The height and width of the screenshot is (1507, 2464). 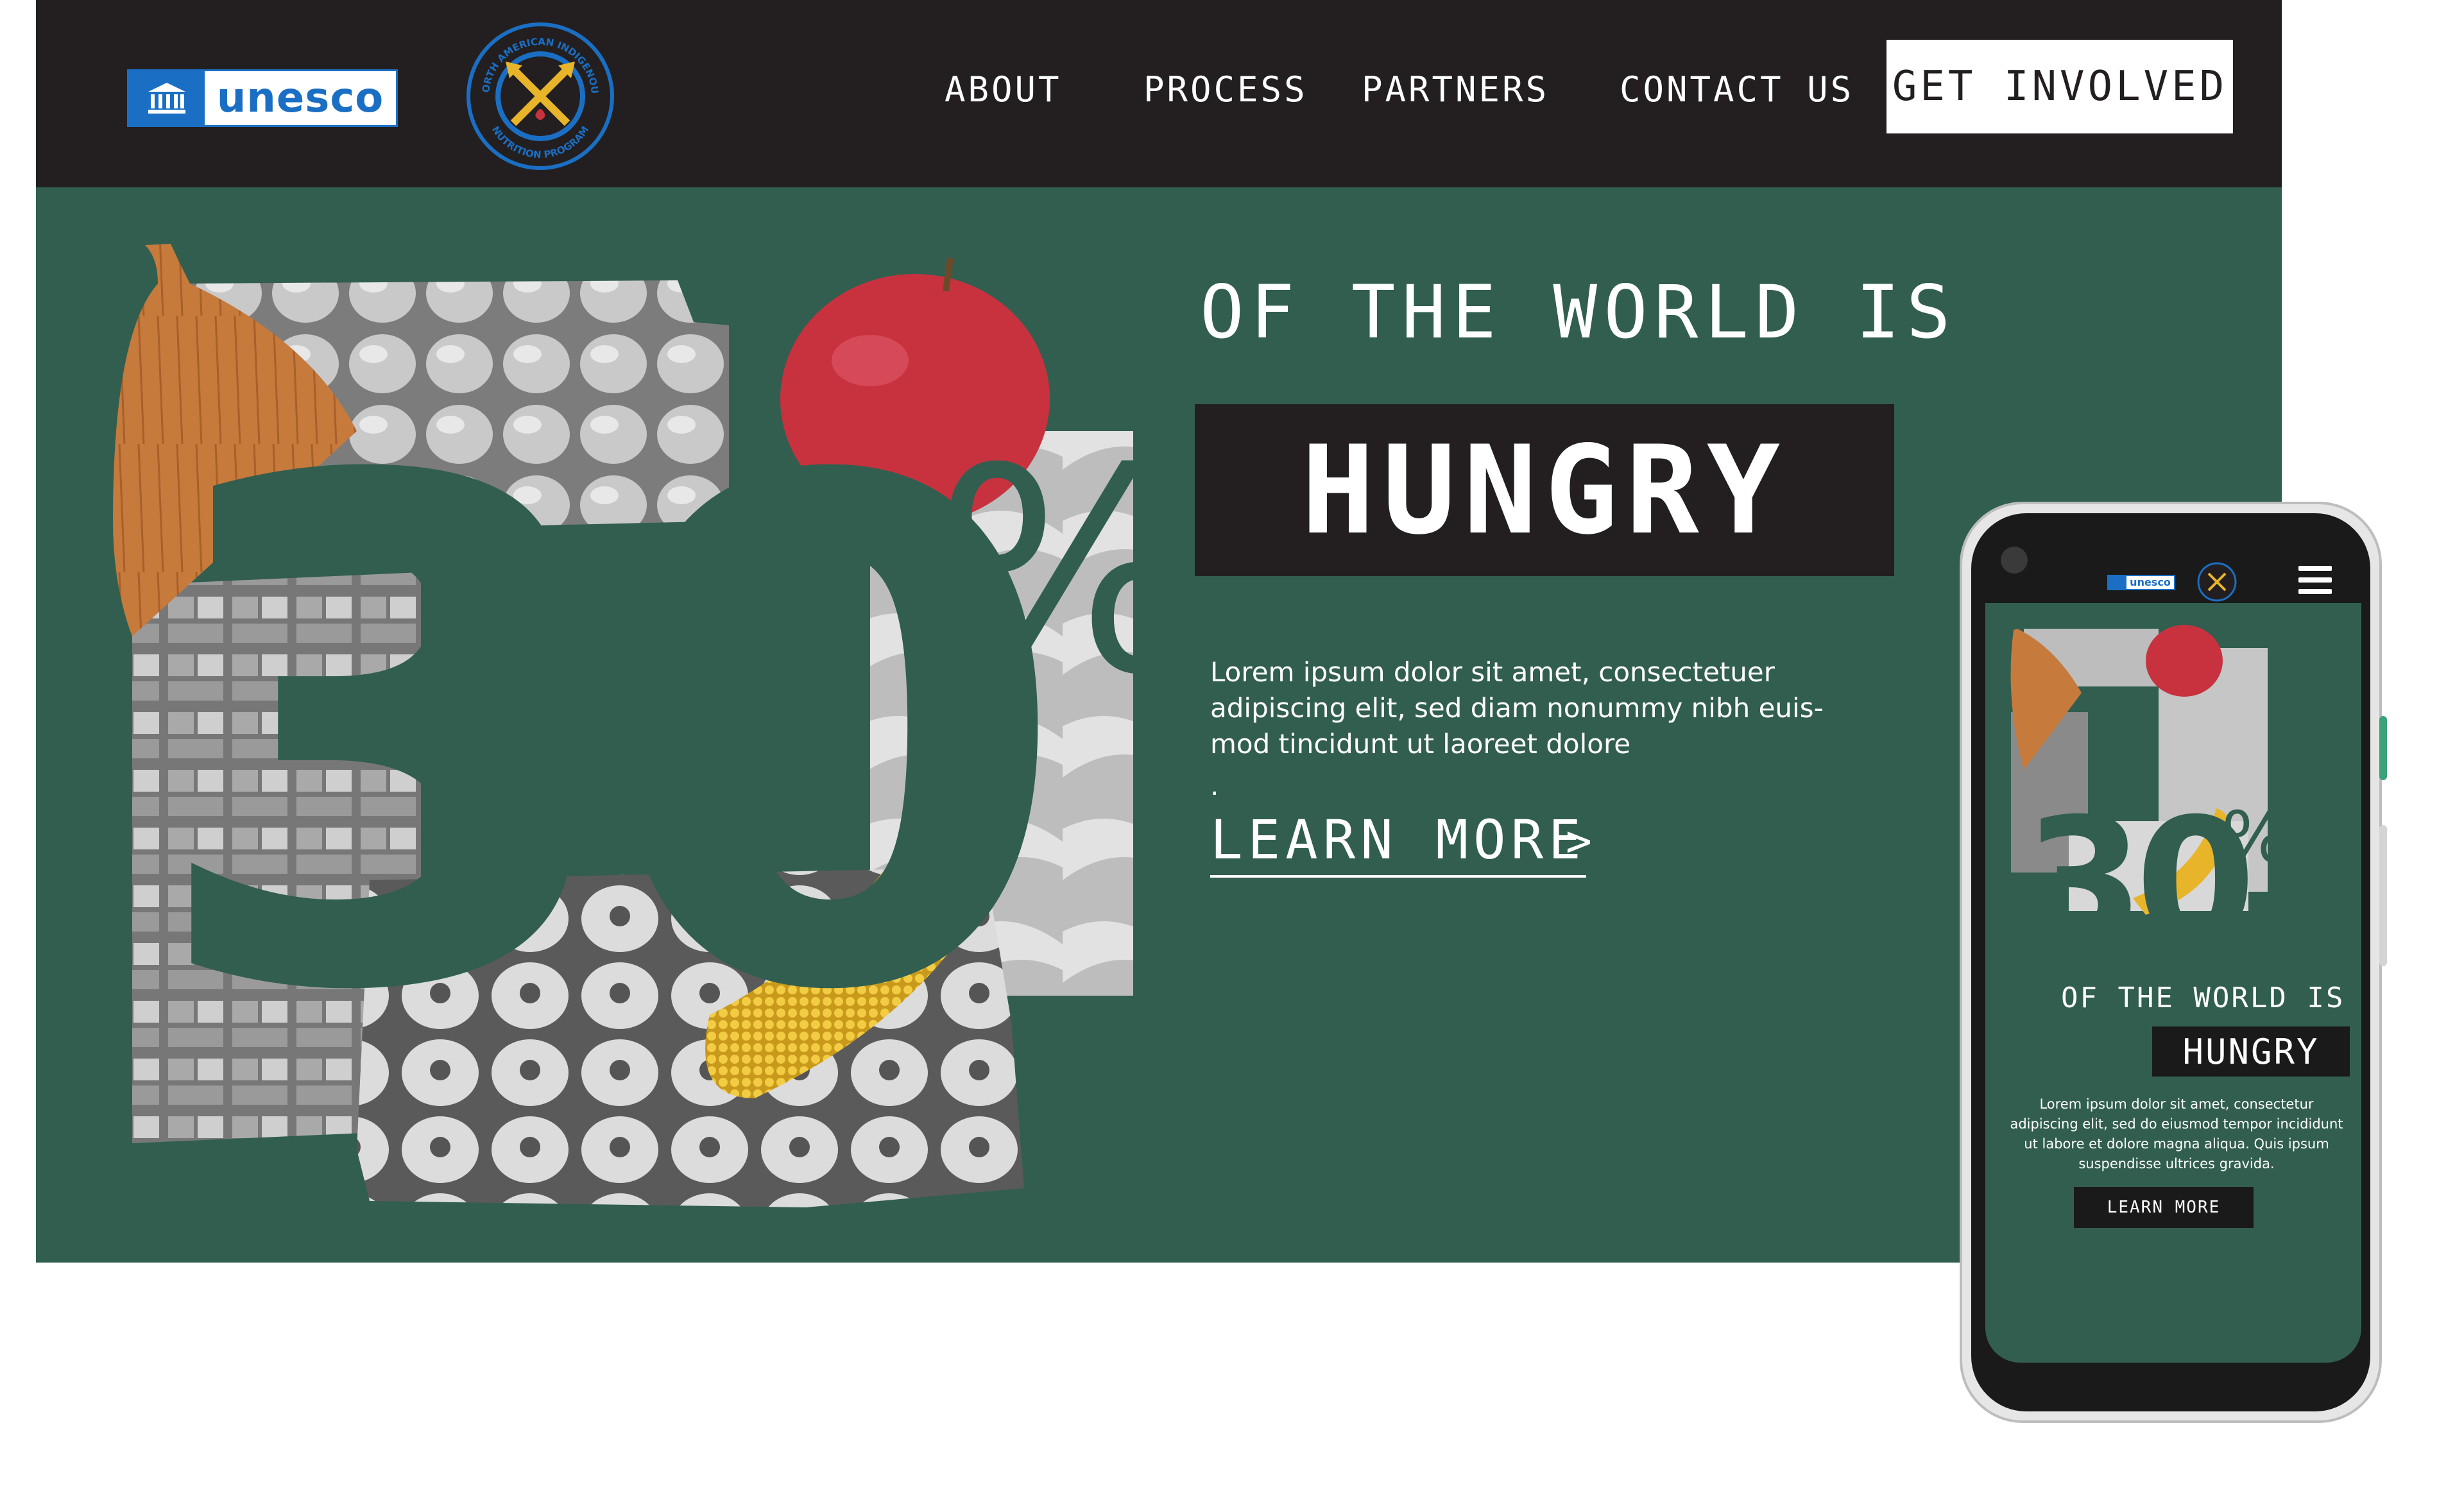 What do you see at coordinates (1225, 89) in the screenshot?
I see `nav-process: PROCESS` at bounding box center [1225, 89].